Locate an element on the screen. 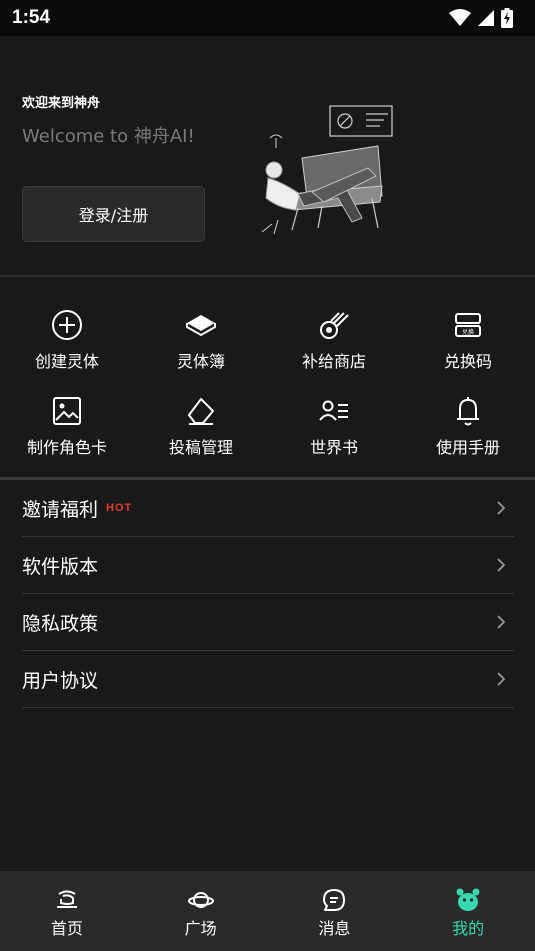 The image size is (535, 951). signal-icon is located at coordinates (486, 18).